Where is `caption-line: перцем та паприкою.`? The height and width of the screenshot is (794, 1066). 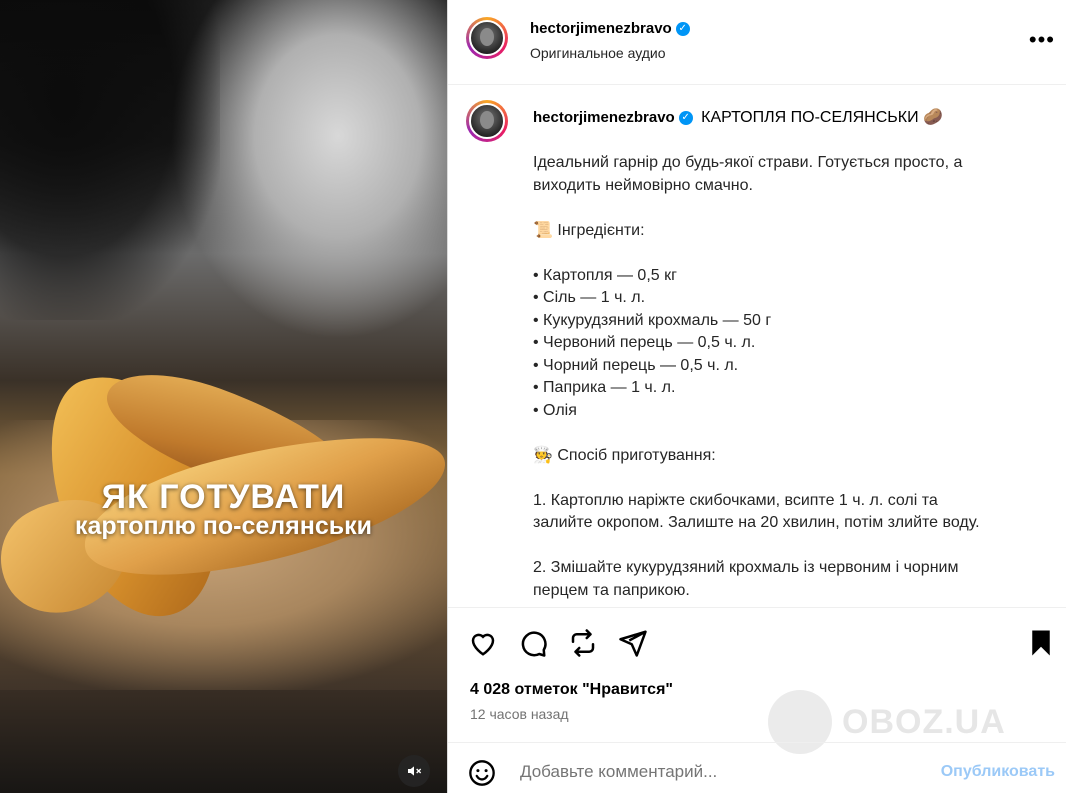
caption-line: перцем та паприкою. is located at coordinates (611, 590).